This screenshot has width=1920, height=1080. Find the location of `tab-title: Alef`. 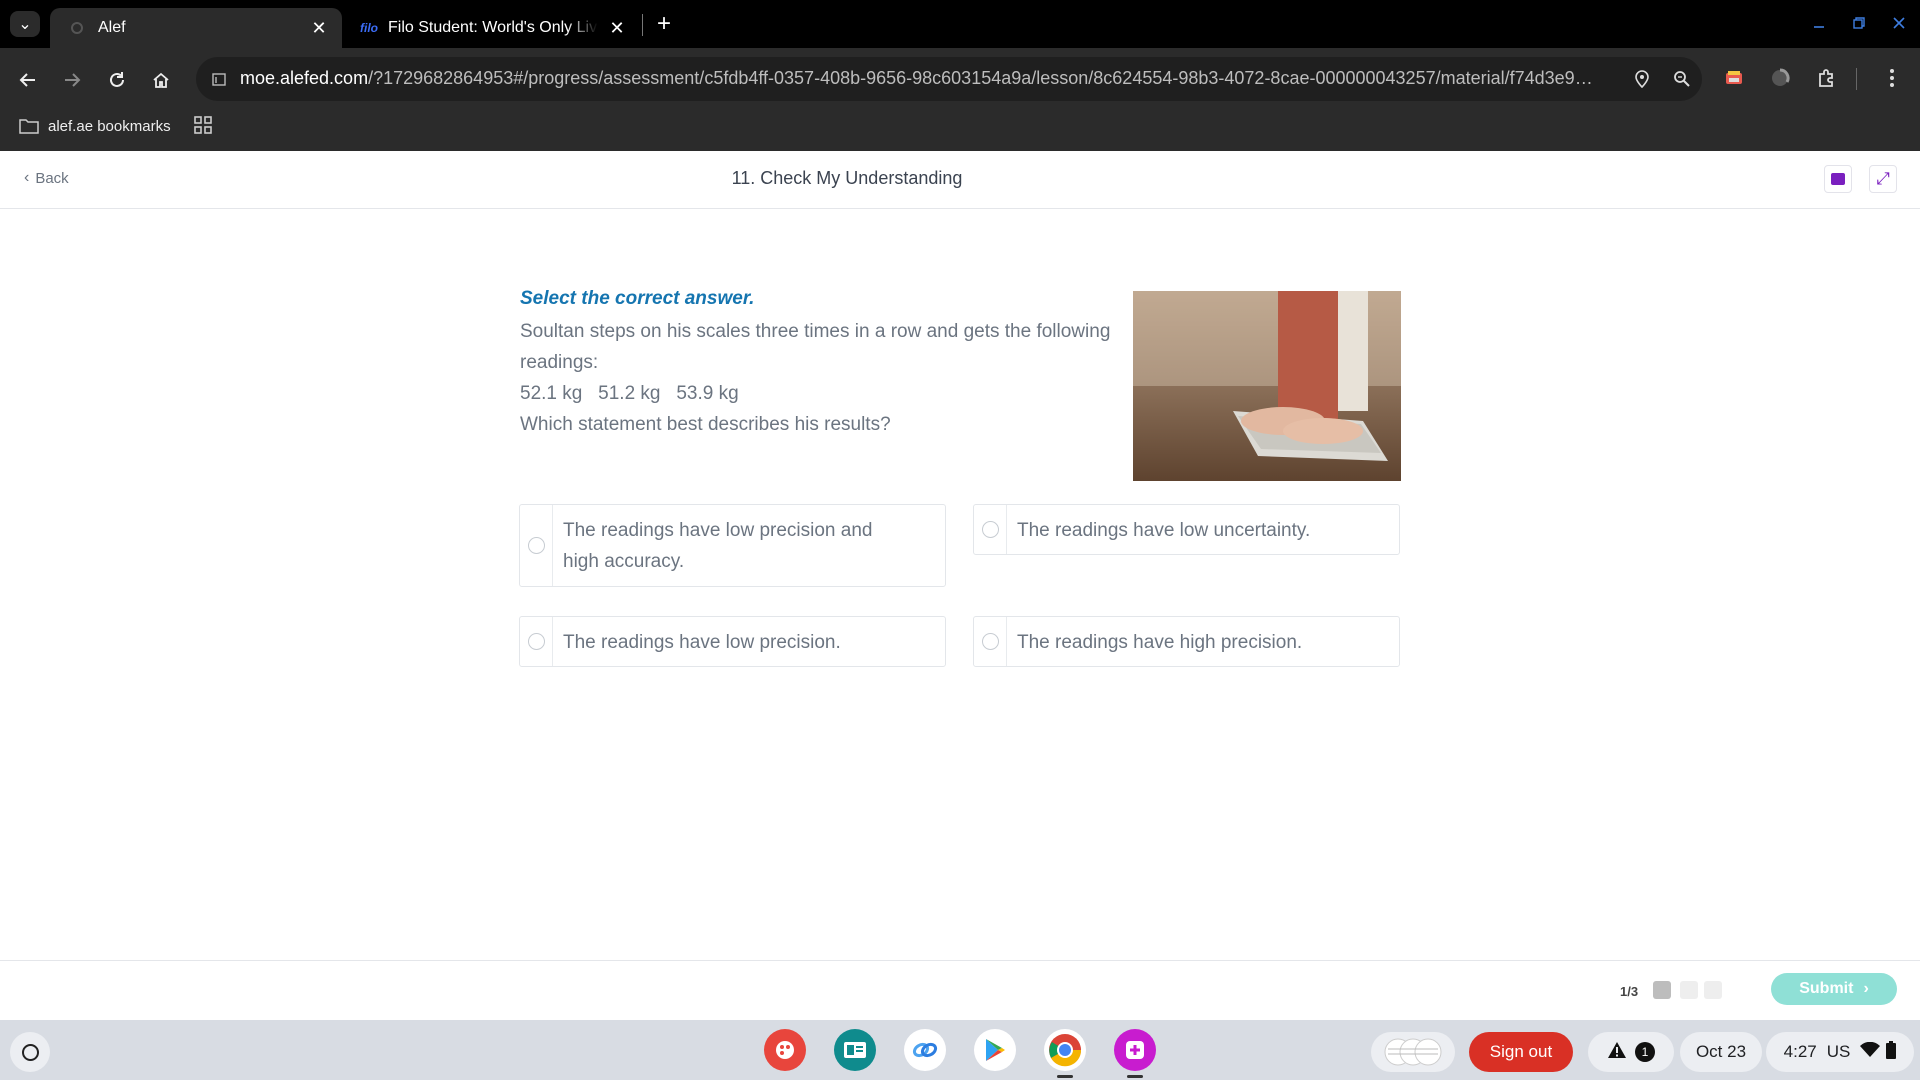

tab-title: Alef is located at coordinates (112, 27).